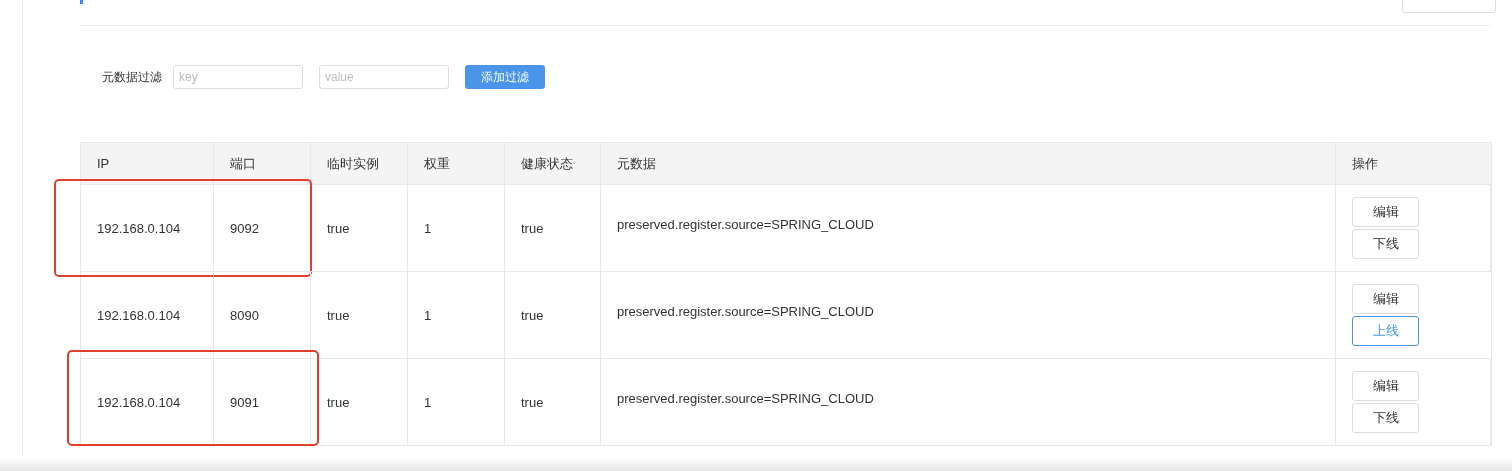 This screenshot has height=471, width=1512. I want to click on column-header: 健康状态, so click(553, 163).